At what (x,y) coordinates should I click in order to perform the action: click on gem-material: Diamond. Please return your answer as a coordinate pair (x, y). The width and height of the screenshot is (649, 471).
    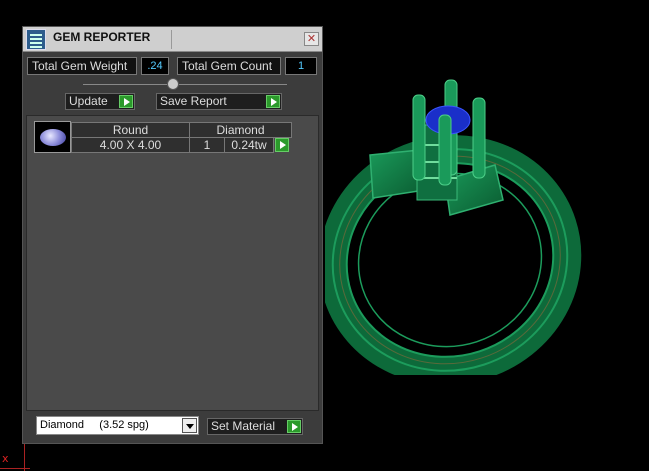
    Looking at the image, I should click on (240, 130).